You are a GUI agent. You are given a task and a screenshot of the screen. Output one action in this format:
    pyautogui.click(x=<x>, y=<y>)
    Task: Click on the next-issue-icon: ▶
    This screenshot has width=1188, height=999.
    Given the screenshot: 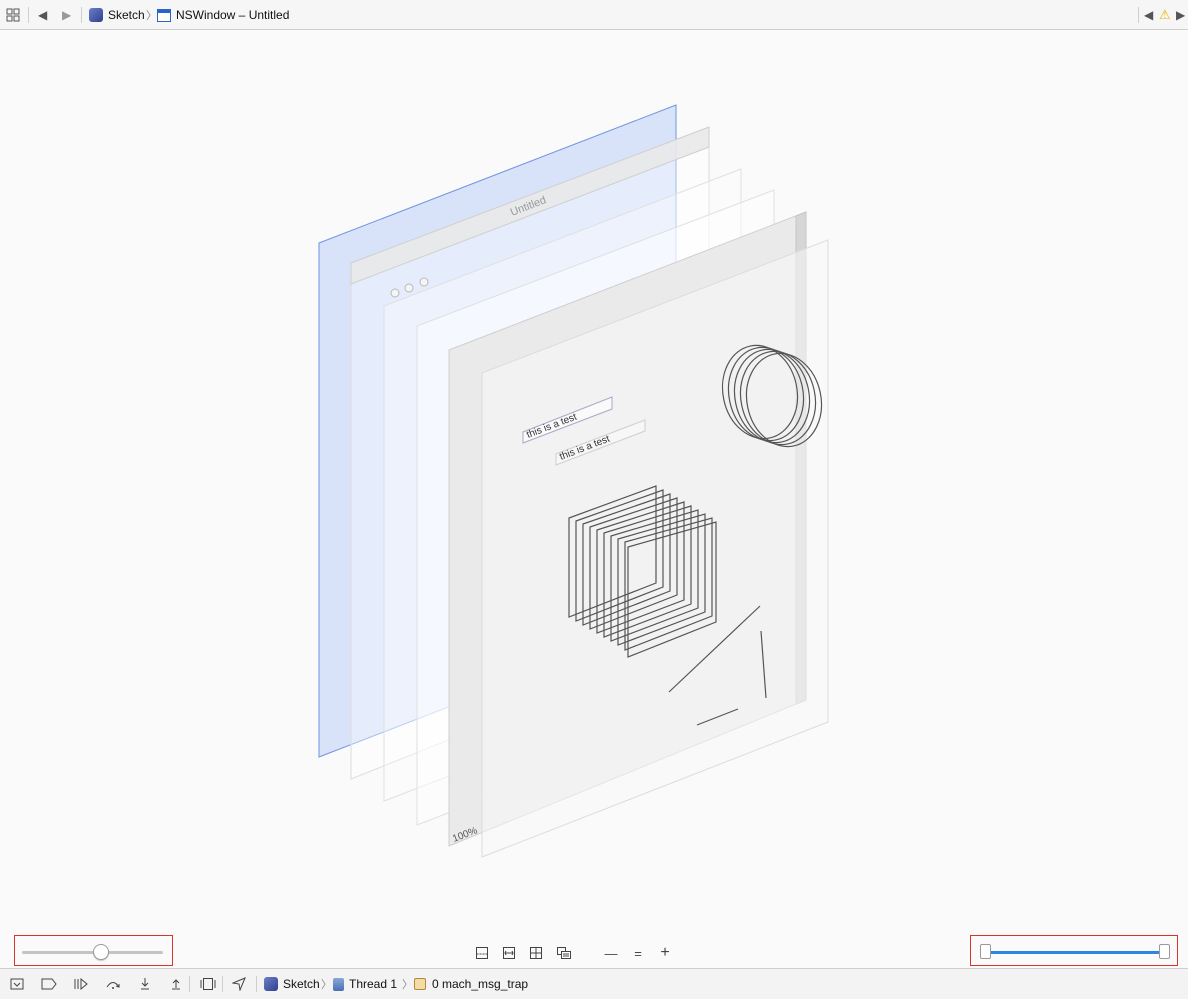 What is the action you would take?
    pyautogui.click(x=1180, y=15)
    